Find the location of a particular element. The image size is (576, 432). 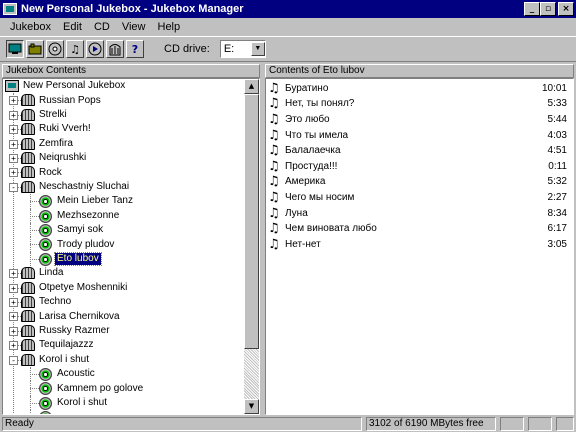

tree-item-label: Ruki Vverh! is located at coordinates (65, 129).